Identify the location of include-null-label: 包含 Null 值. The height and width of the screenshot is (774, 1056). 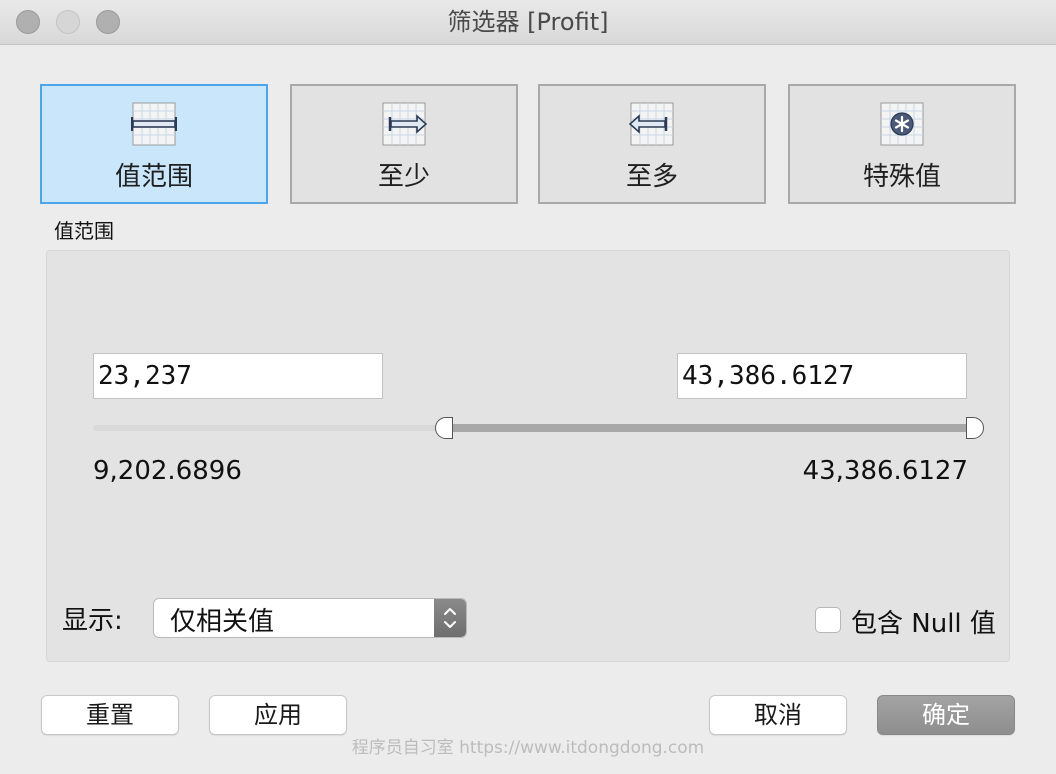
(923, 624).